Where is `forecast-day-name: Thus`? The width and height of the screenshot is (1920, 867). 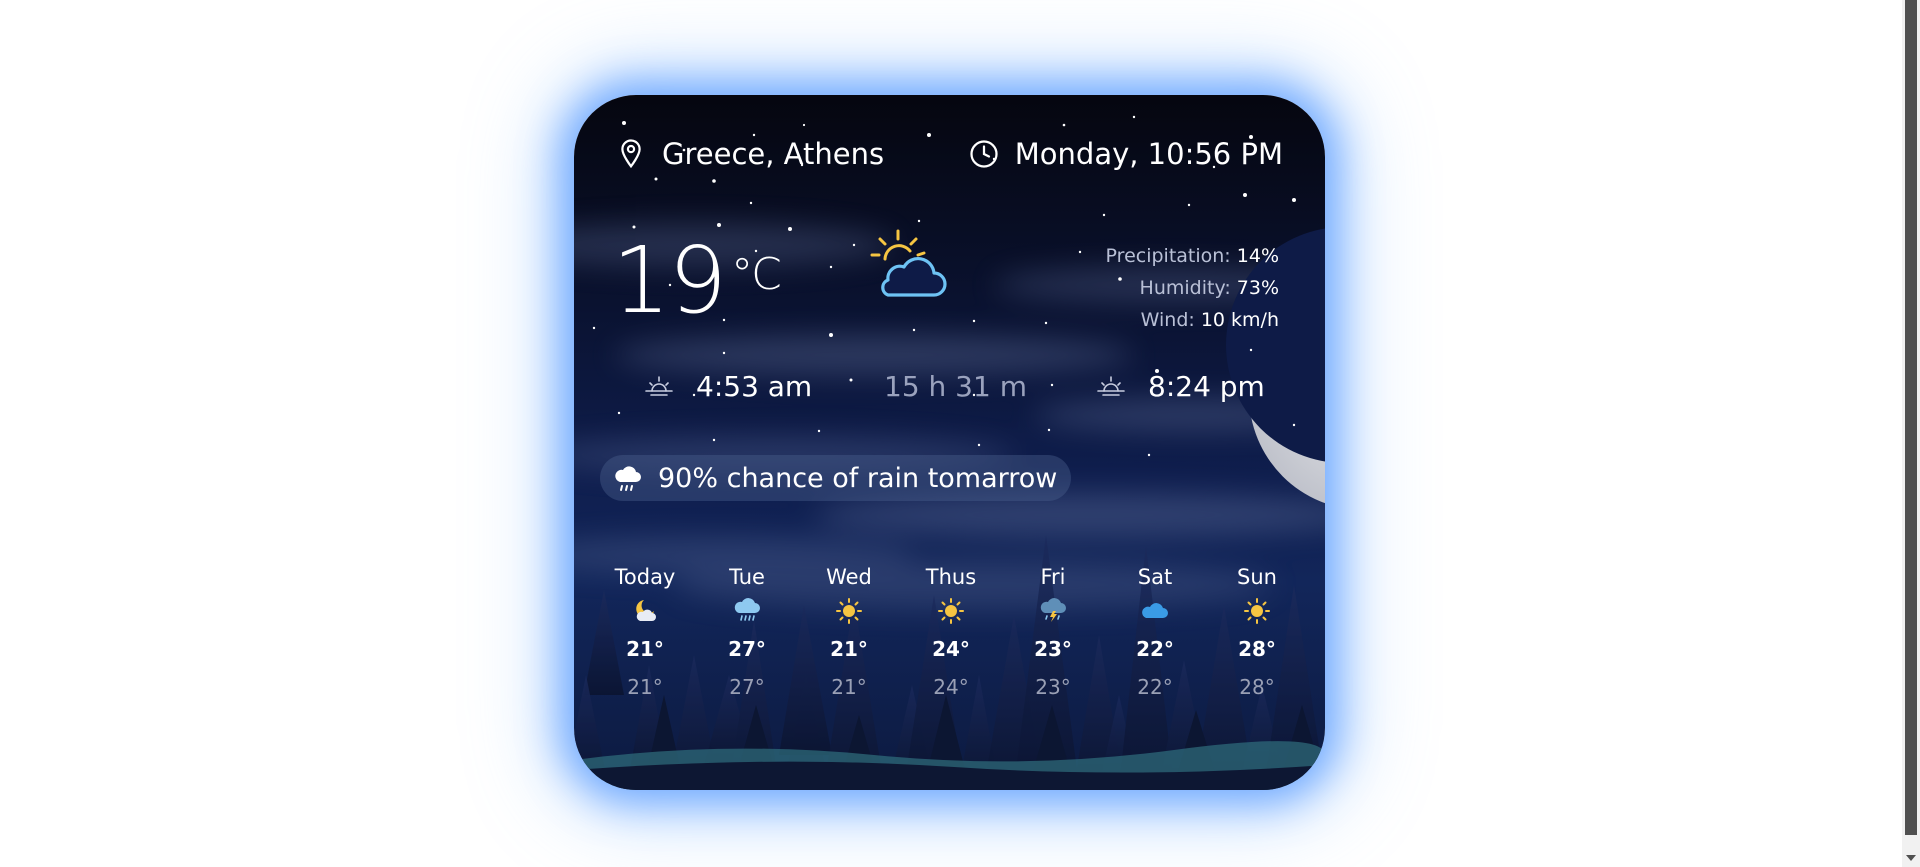
forecast-day-name: Thus is located at coordinates (951, 577).